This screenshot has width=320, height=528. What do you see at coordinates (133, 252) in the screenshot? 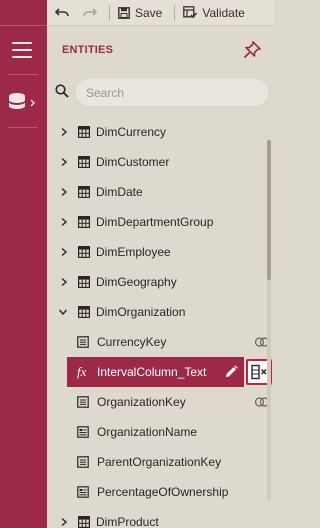
I see `table-name: DimEmployee` at bounding box center [133, 252].